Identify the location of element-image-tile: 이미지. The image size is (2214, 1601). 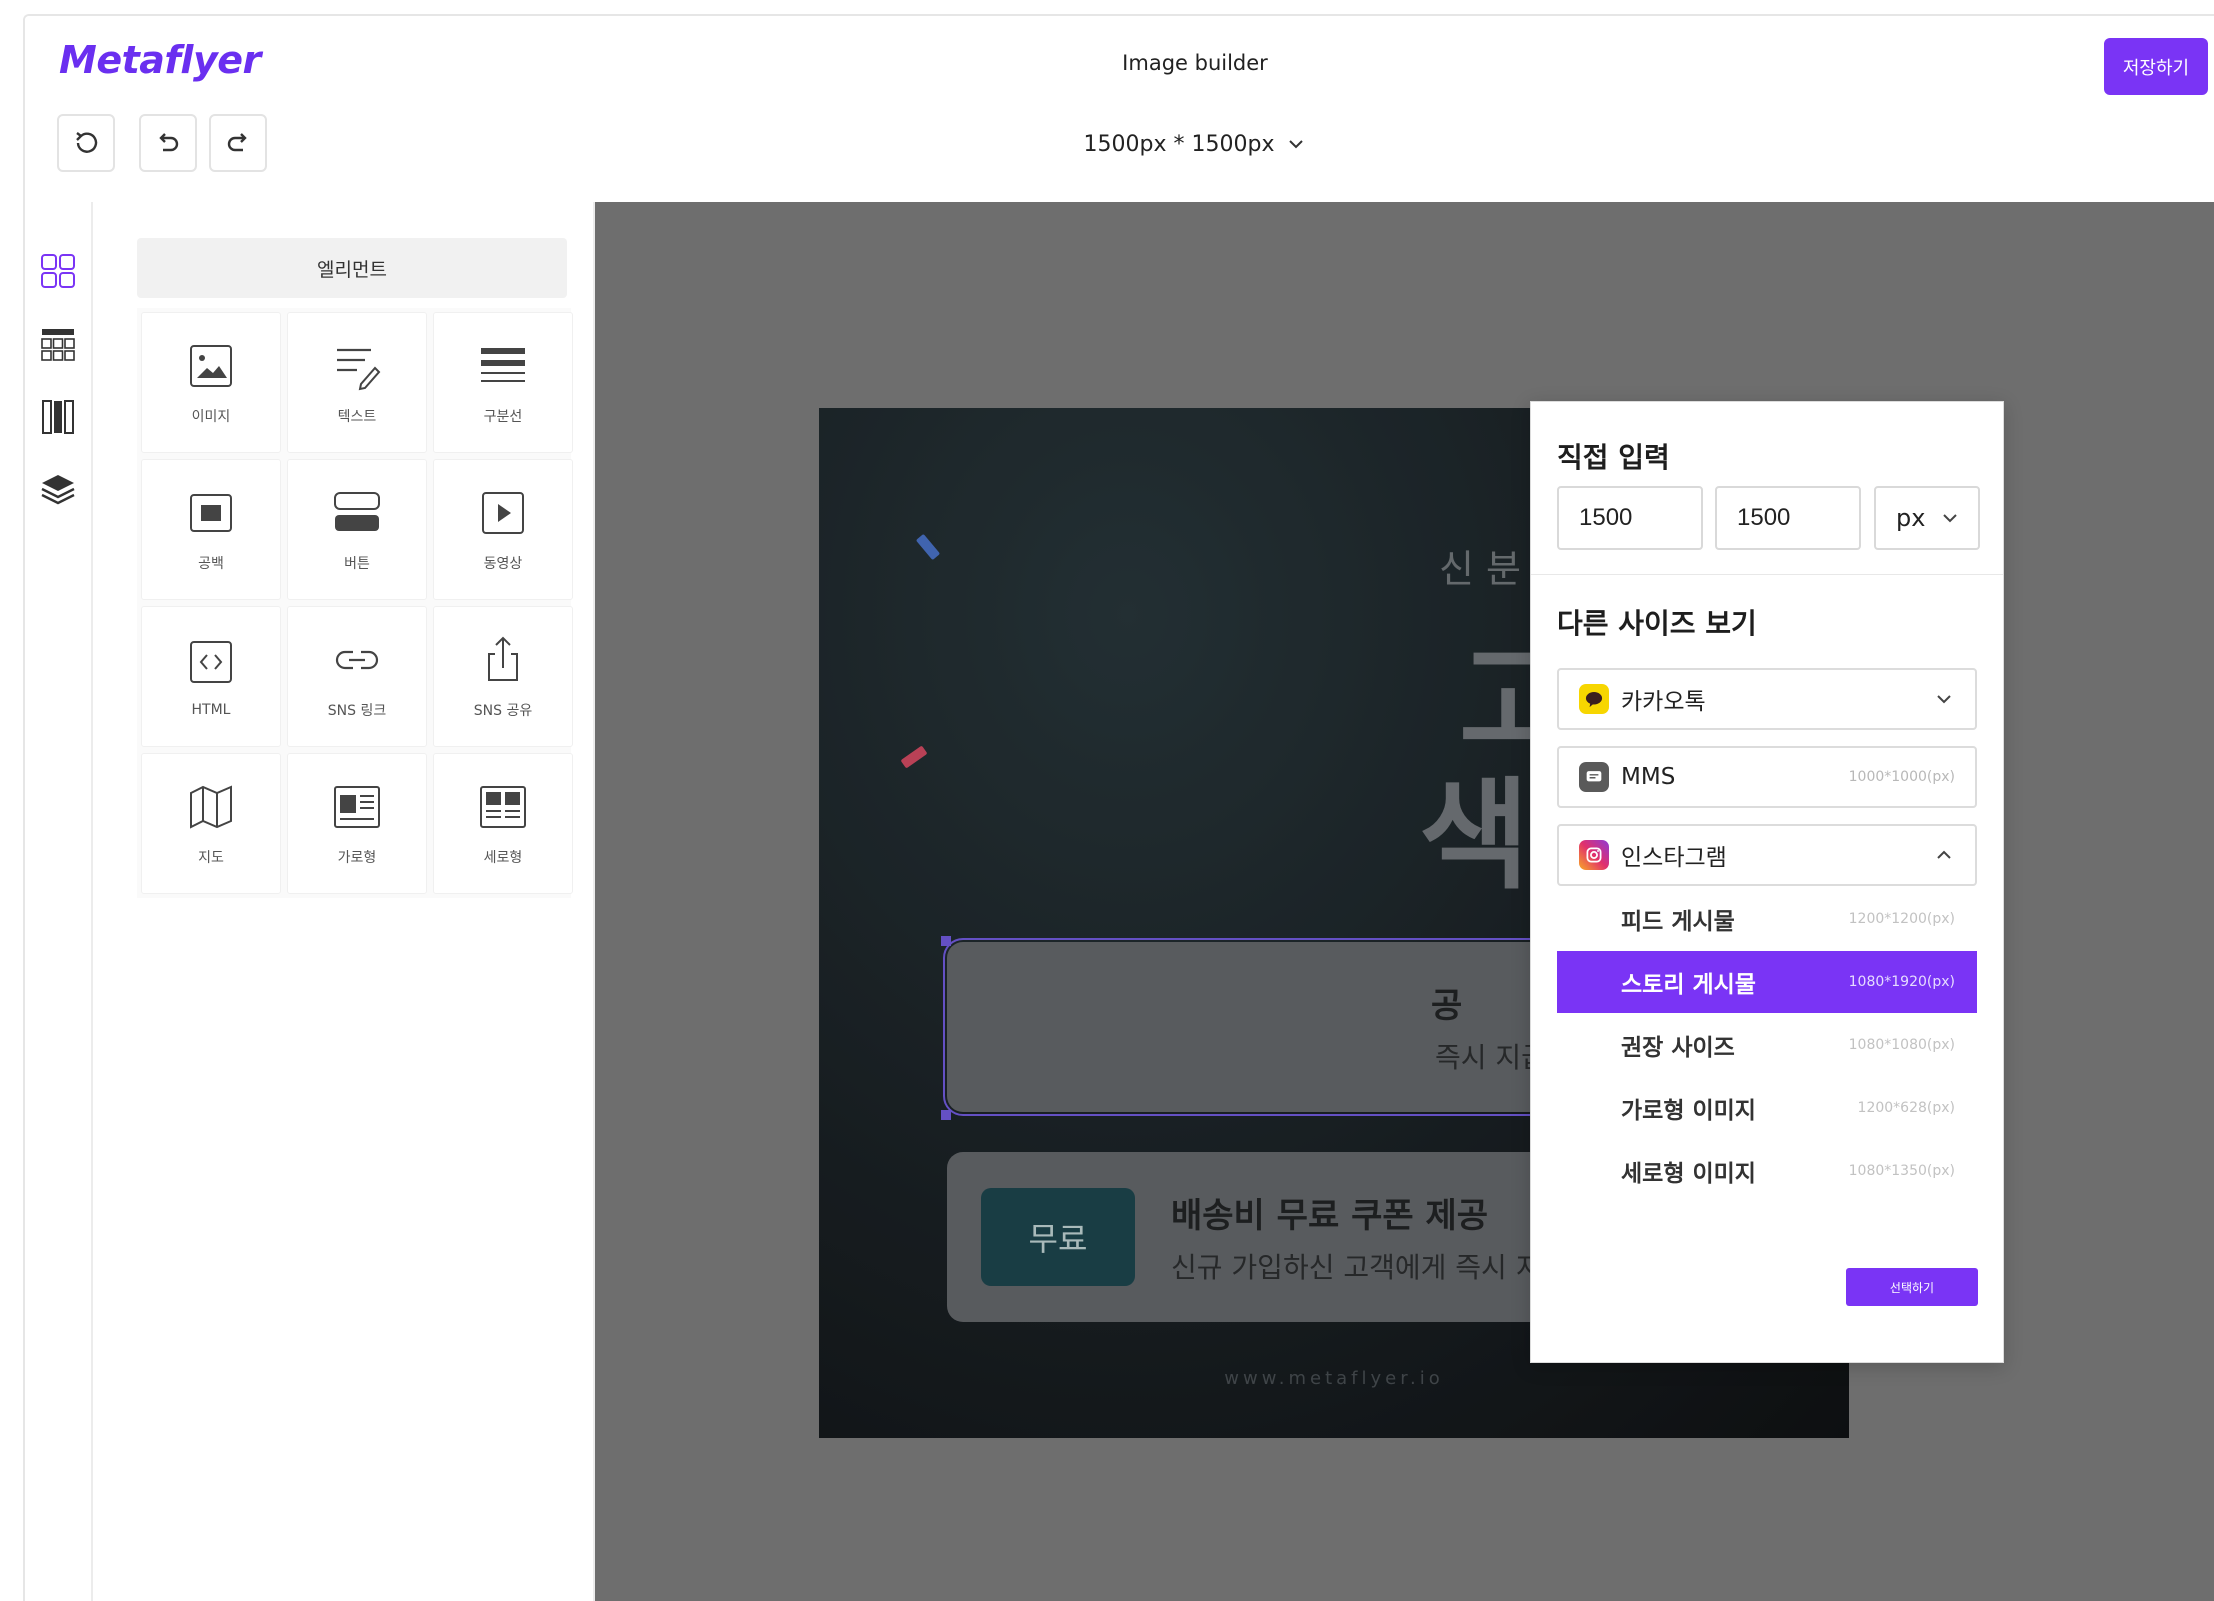
(211, 382).